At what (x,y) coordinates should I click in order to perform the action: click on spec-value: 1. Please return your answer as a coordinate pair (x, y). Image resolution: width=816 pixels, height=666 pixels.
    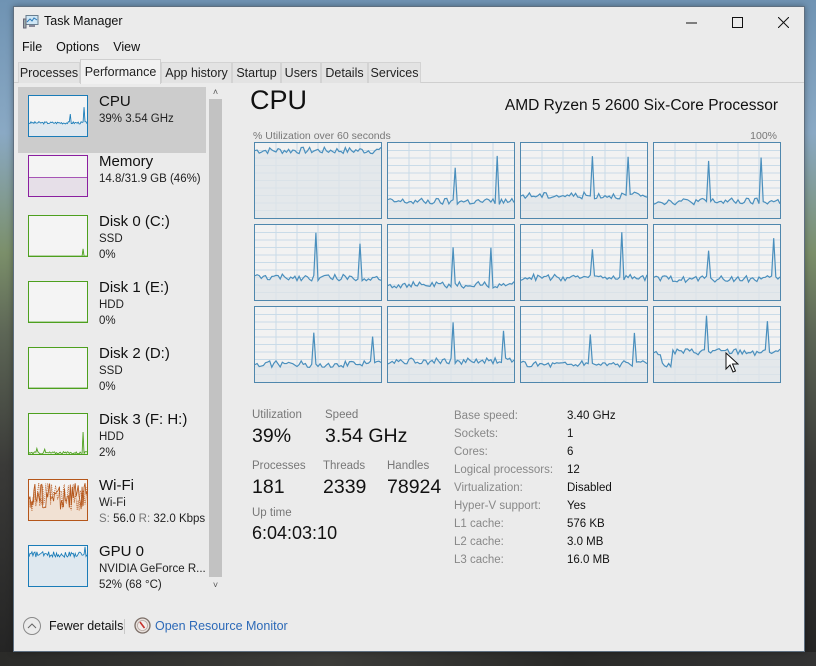
    Looking at the image, I should click on (570, 434).